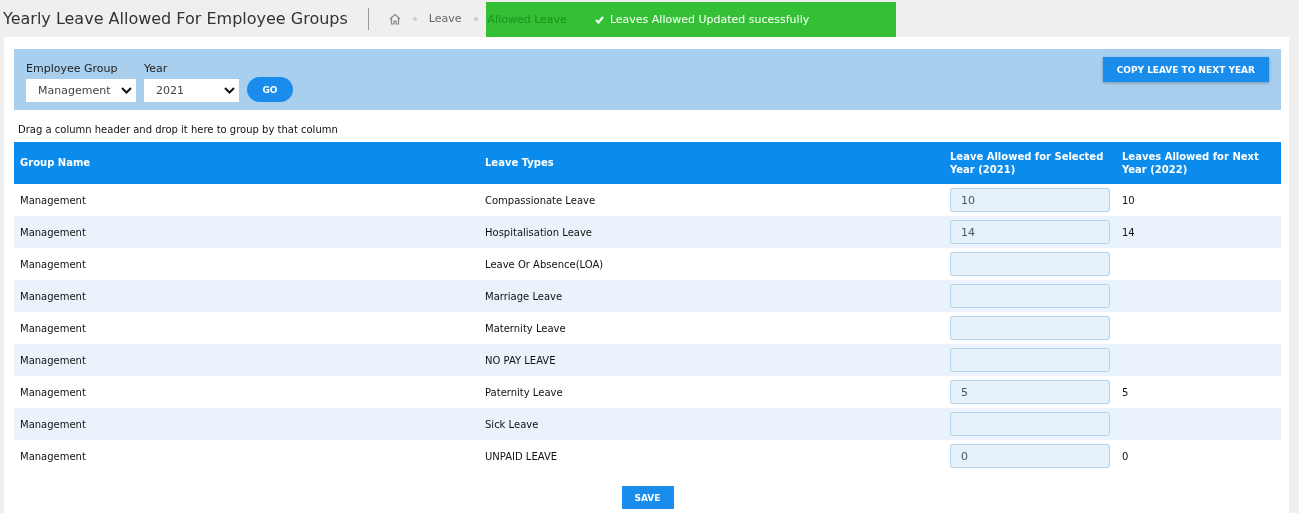  Describe the element at coordinates (647, 497) in the screenshot. I see `save-button: SAVE` at that location.